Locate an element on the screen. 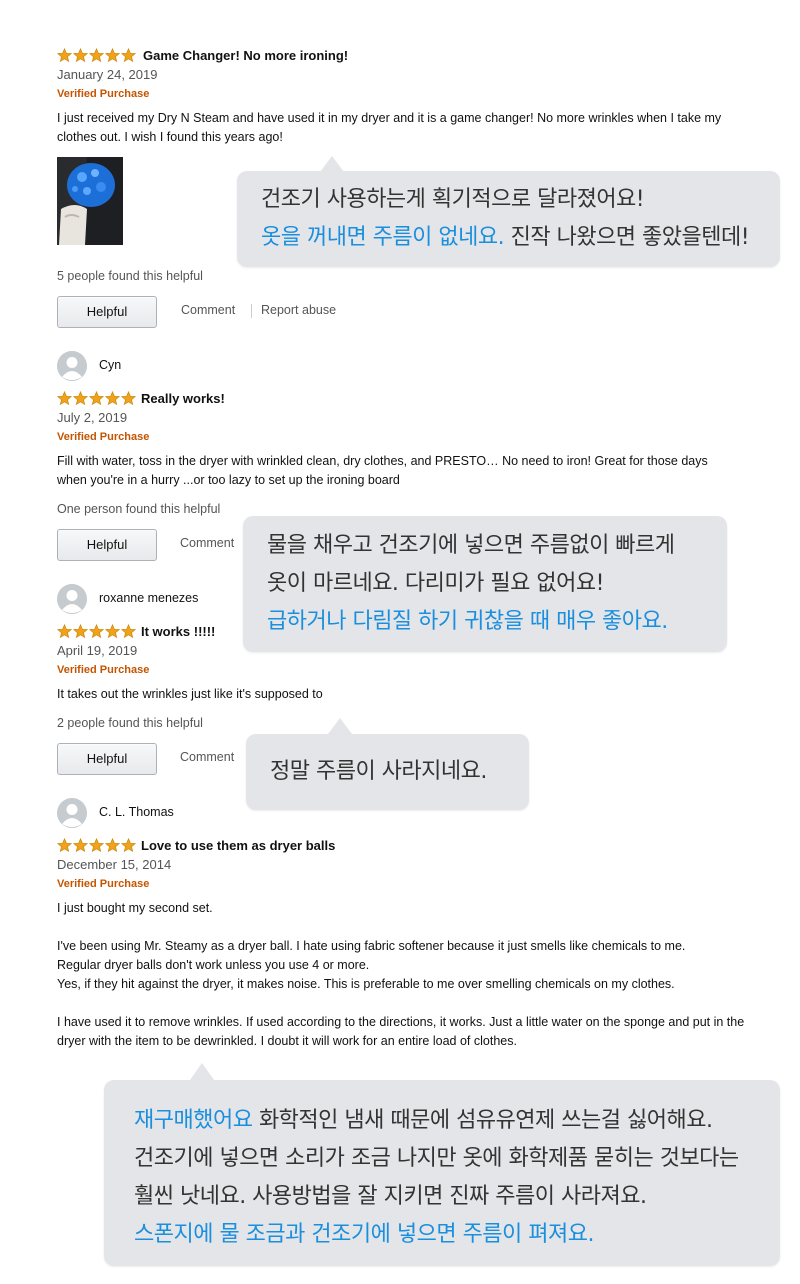  helpful-count: 2 people found this helpful is located at coordinates (130, 723).